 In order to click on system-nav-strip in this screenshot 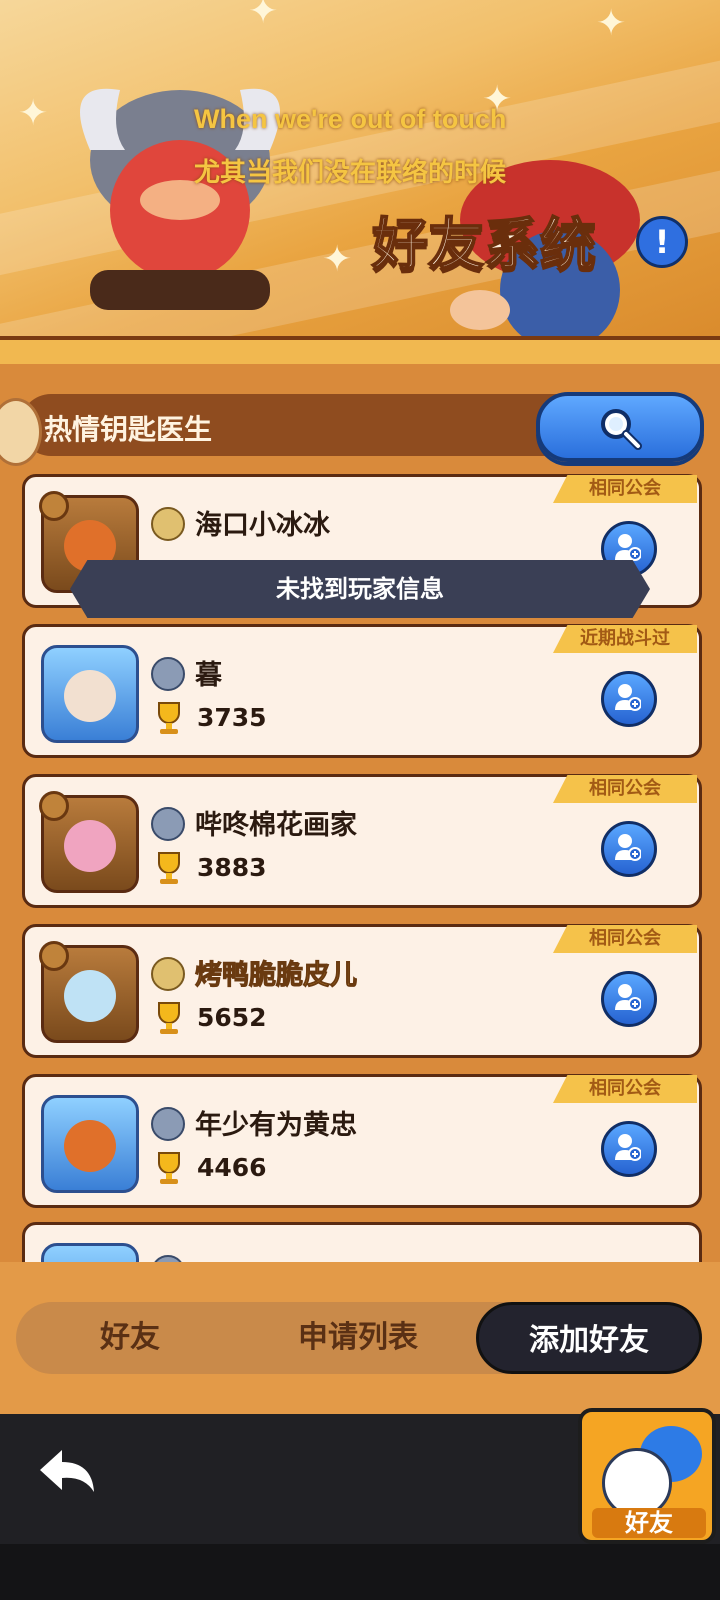, I will do `click(360, 1572)`.